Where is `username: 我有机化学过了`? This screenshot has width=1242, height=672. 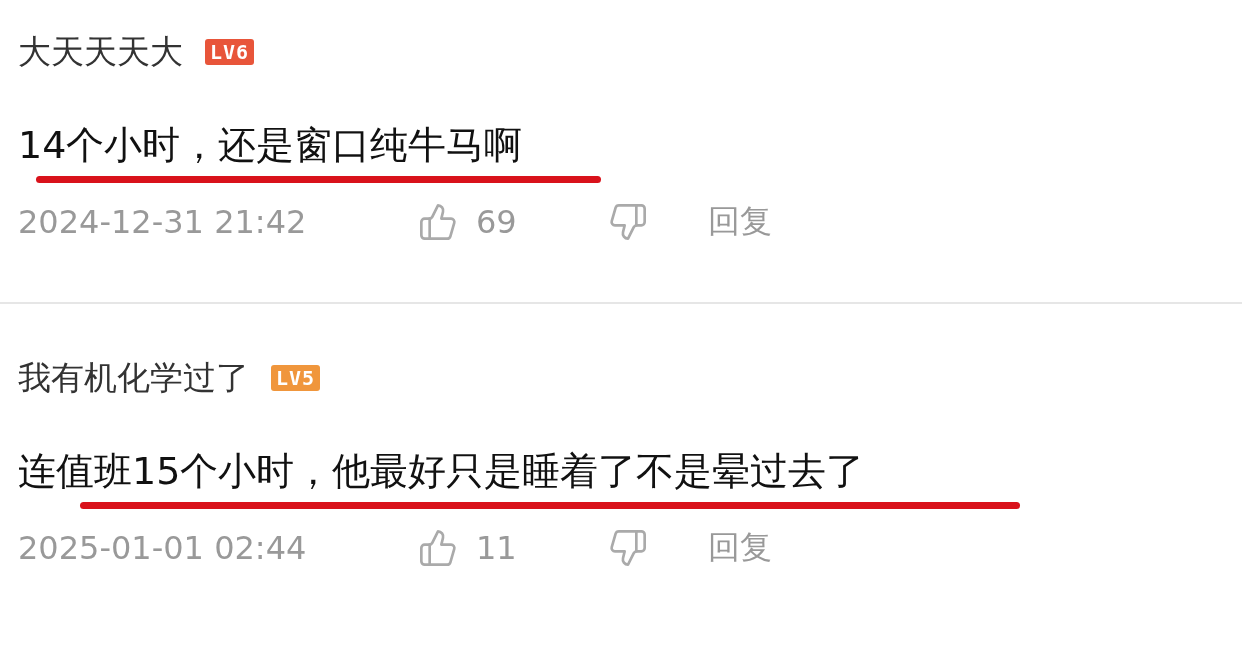
username: 我有机化学过了 is located at coordinates (133, 378).